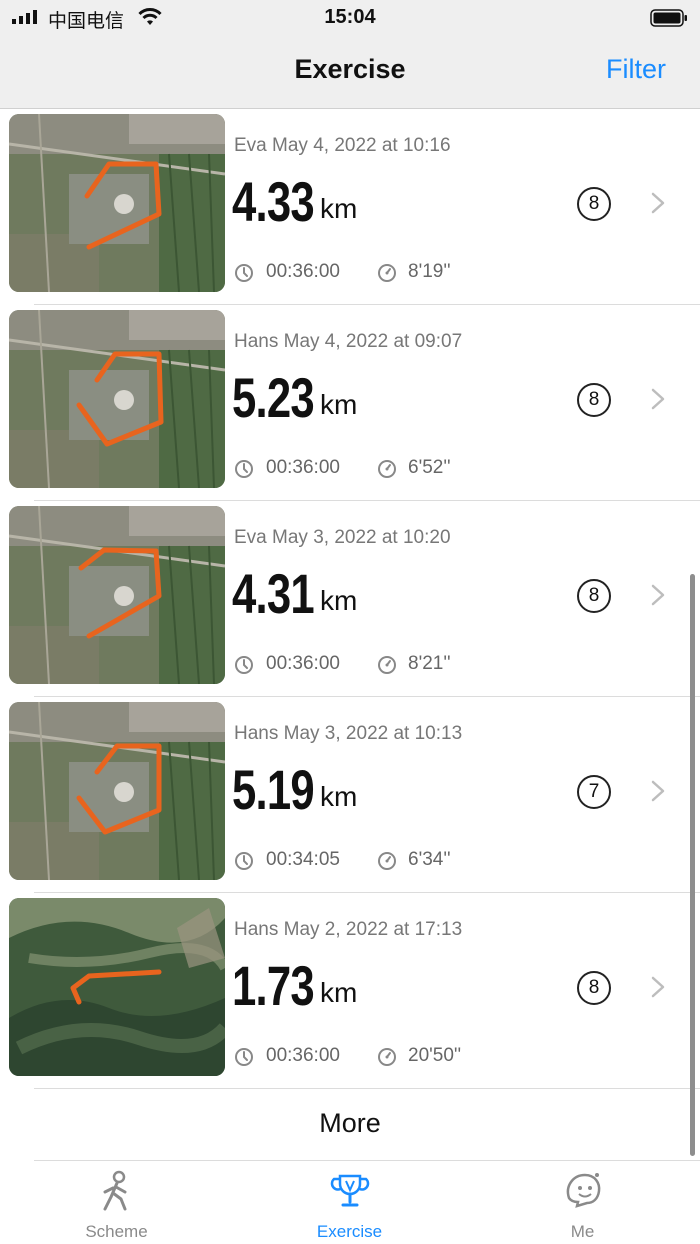  Describe the element at coordinates (367, 1160) in the screenshot. I see `divider` at that location.